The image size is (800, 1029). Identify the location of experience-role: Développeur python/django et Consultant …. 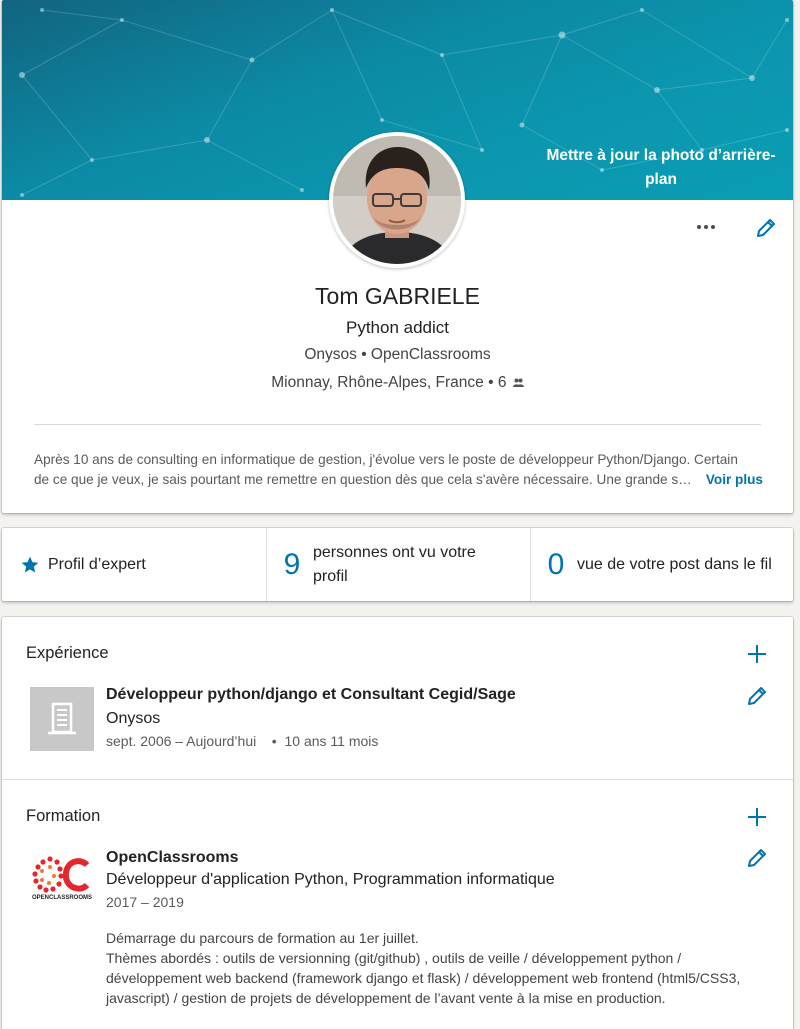
(311, 695).